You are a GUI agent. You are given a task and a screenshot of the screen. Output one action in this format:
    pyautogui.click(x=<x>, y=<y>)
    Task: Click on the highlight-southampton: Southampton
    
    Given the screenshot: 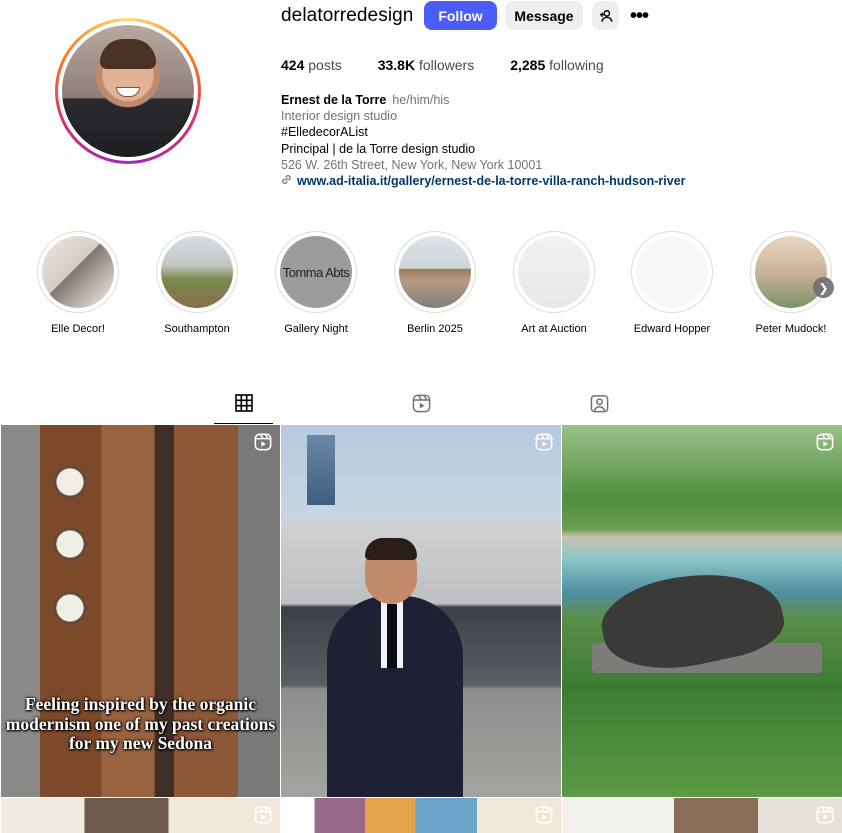 What is the action you would take?
    pyautogui.click(x=197, y=283)
    